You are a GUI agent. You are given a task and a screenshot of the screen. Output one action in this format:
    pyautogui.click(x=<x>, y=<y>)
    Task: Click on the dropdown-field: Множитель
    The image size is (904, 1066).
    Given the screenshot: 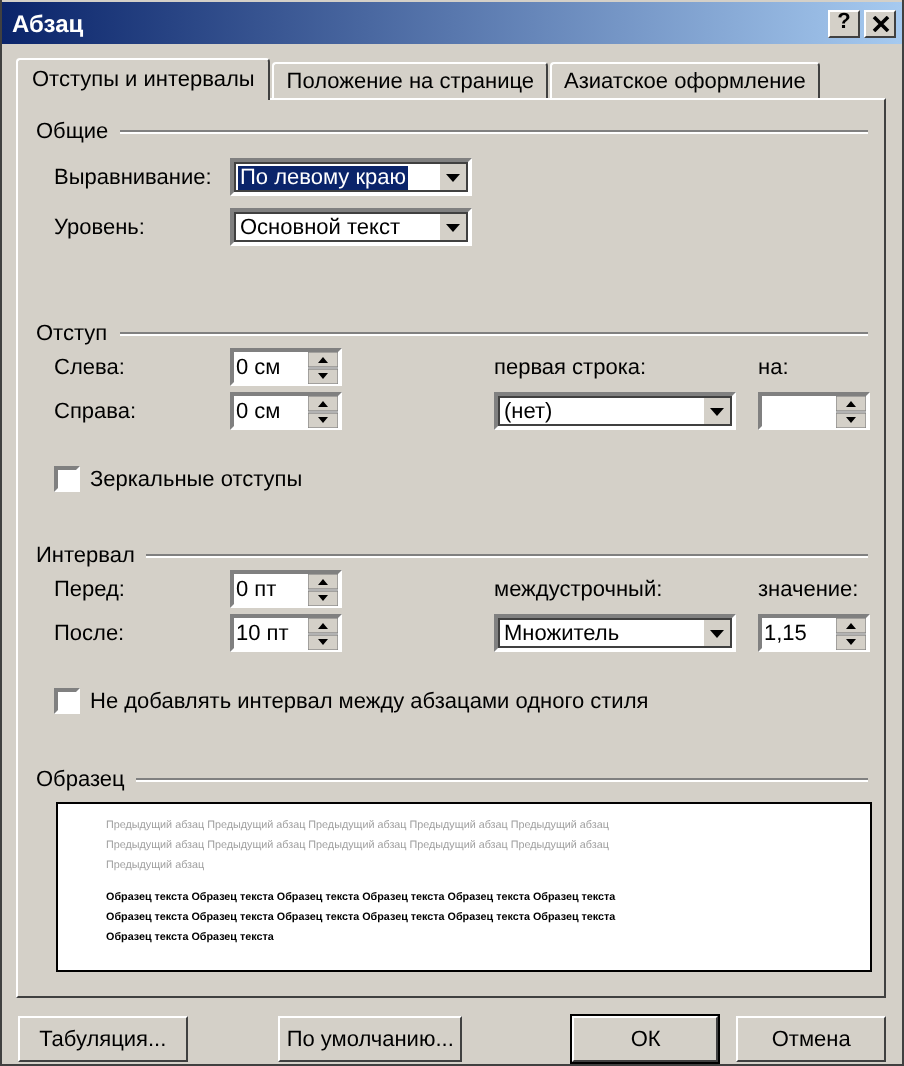 What is the action you would take?
    pyautogui.click(x=615, y=633)
    